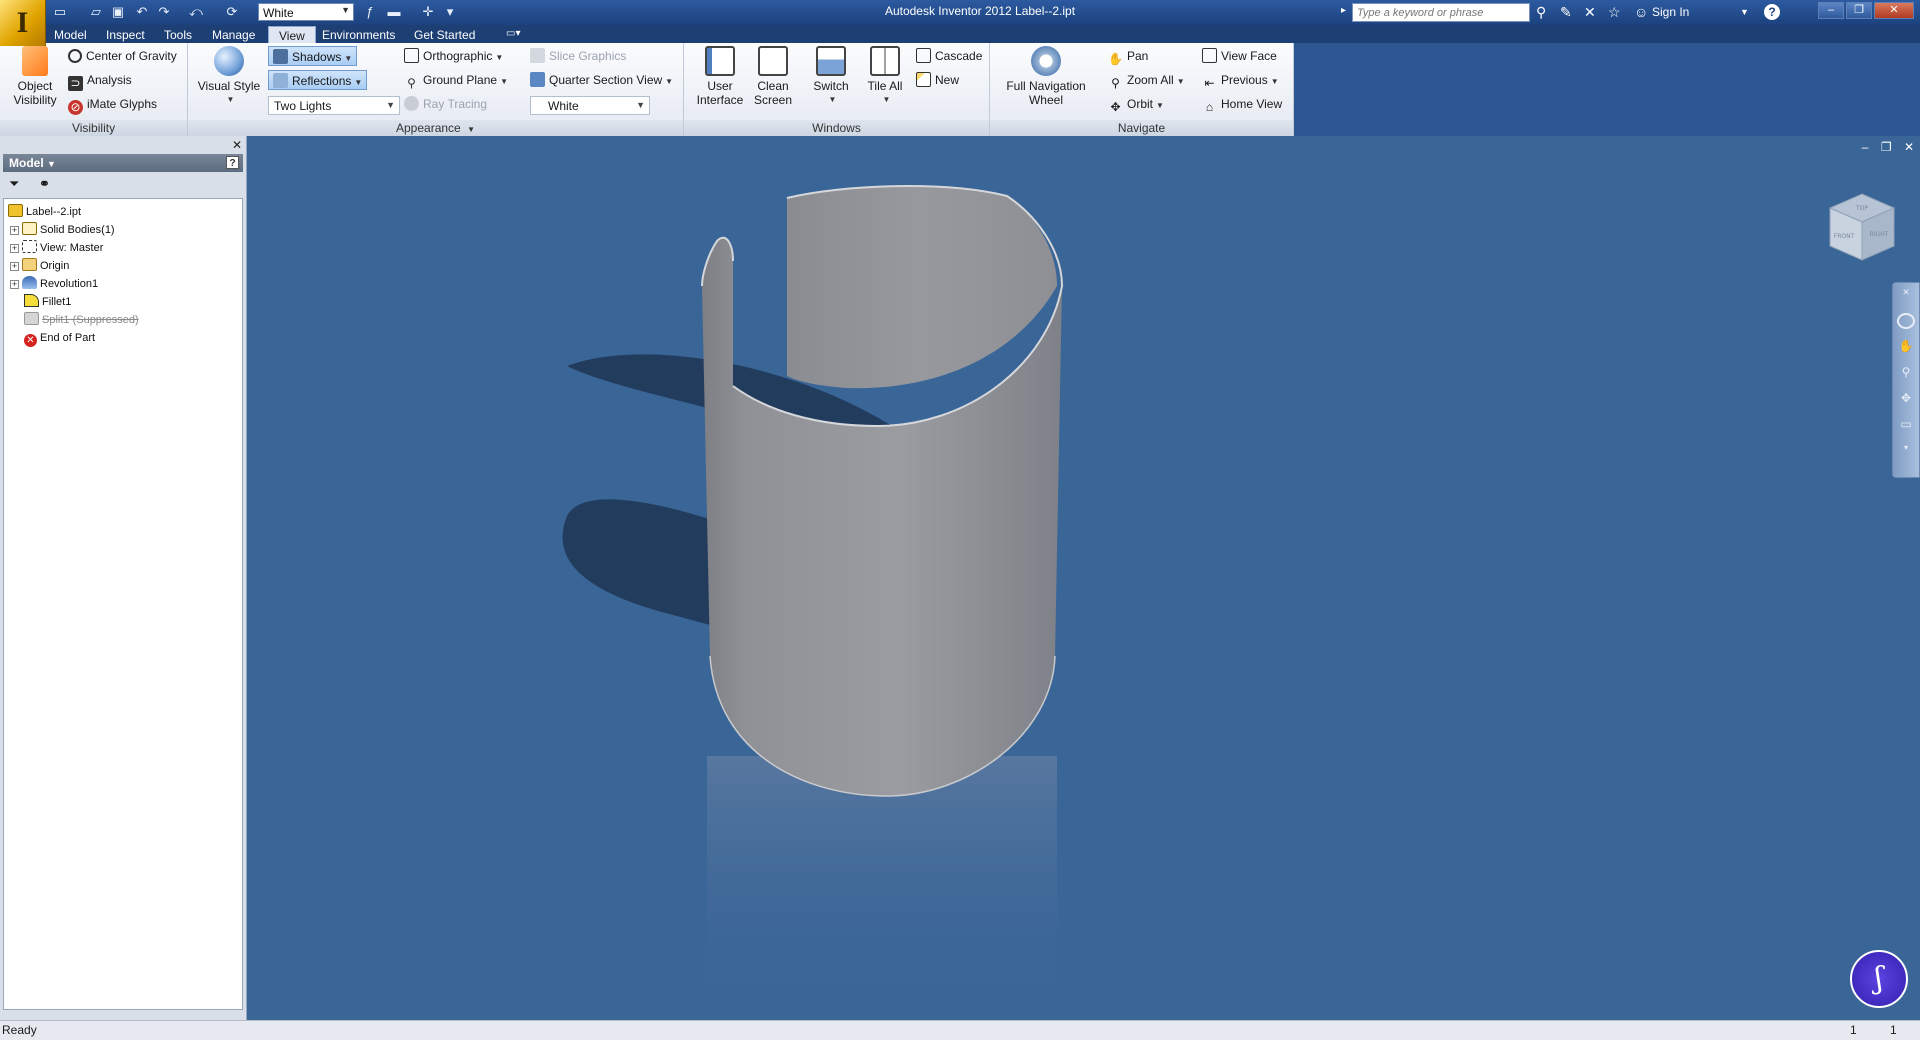 This screenshot has width=1920, height=1040. What do you see at coordinates (142, 12) in the screenshot?
I see `undo-icon: ↶` at bounding box center [142, 12].